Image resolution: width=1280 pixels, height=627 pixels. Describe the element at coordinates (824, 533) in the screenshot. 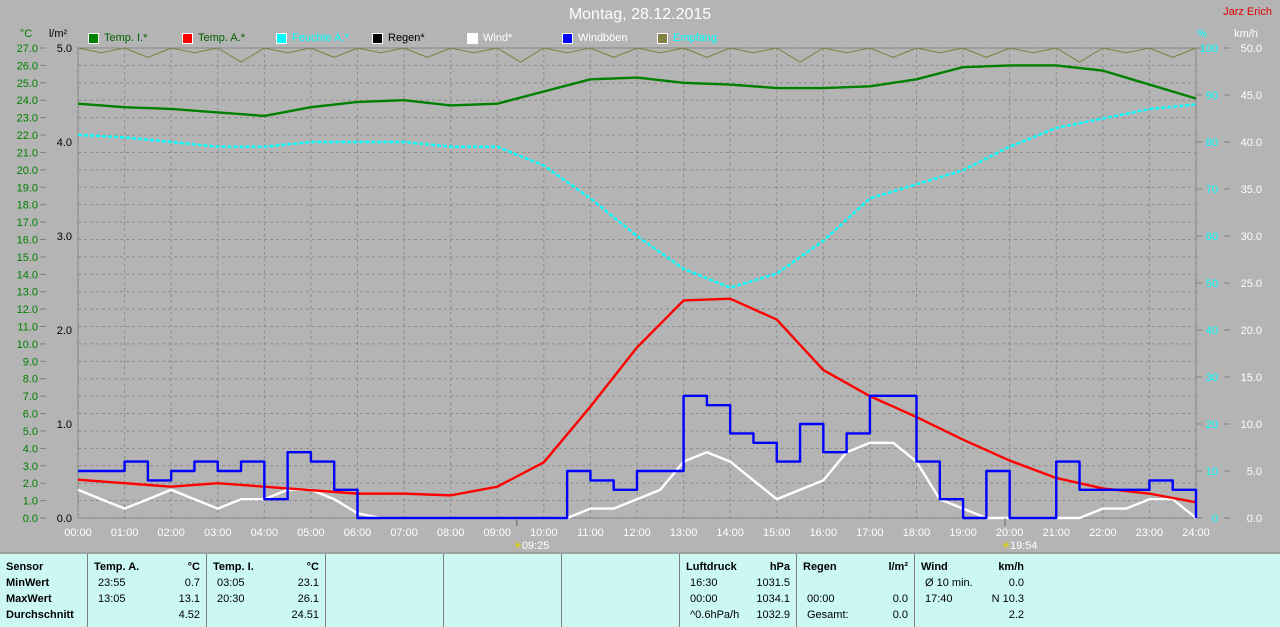

I see `x-tick-label: 16:00` at that location.